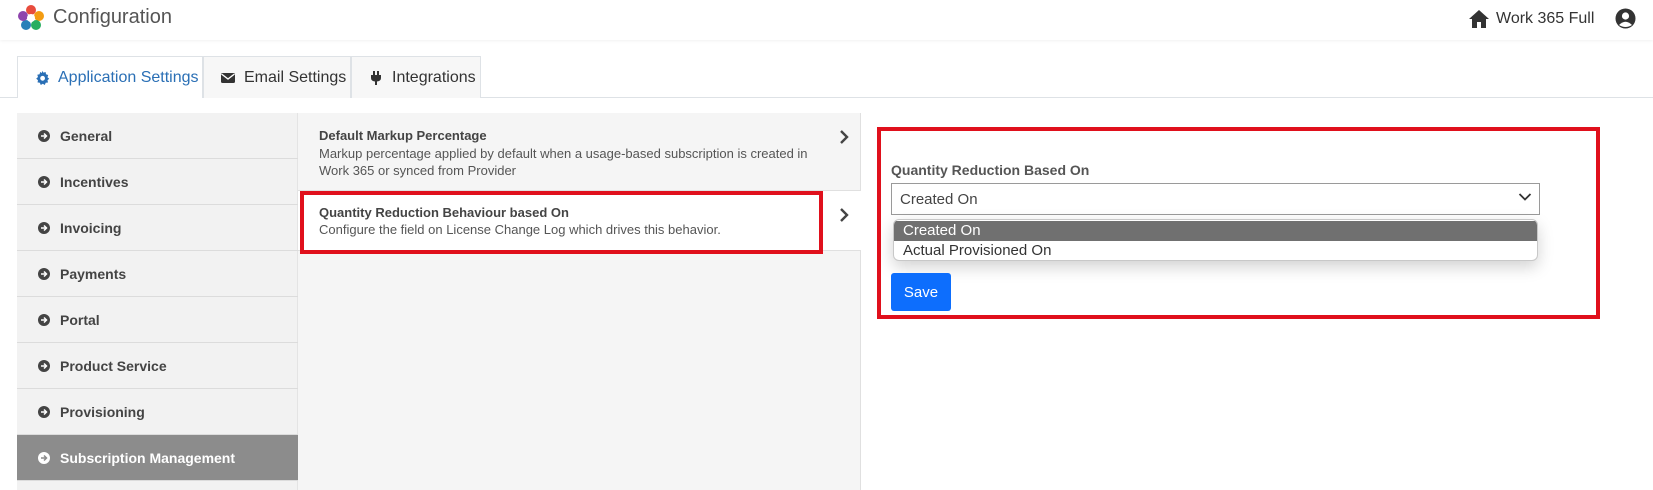  What do you see at coordinates (157, 274) in the screenshot?
I see `sidebar-item-payments: Payments` at bounding box center [157, 274].